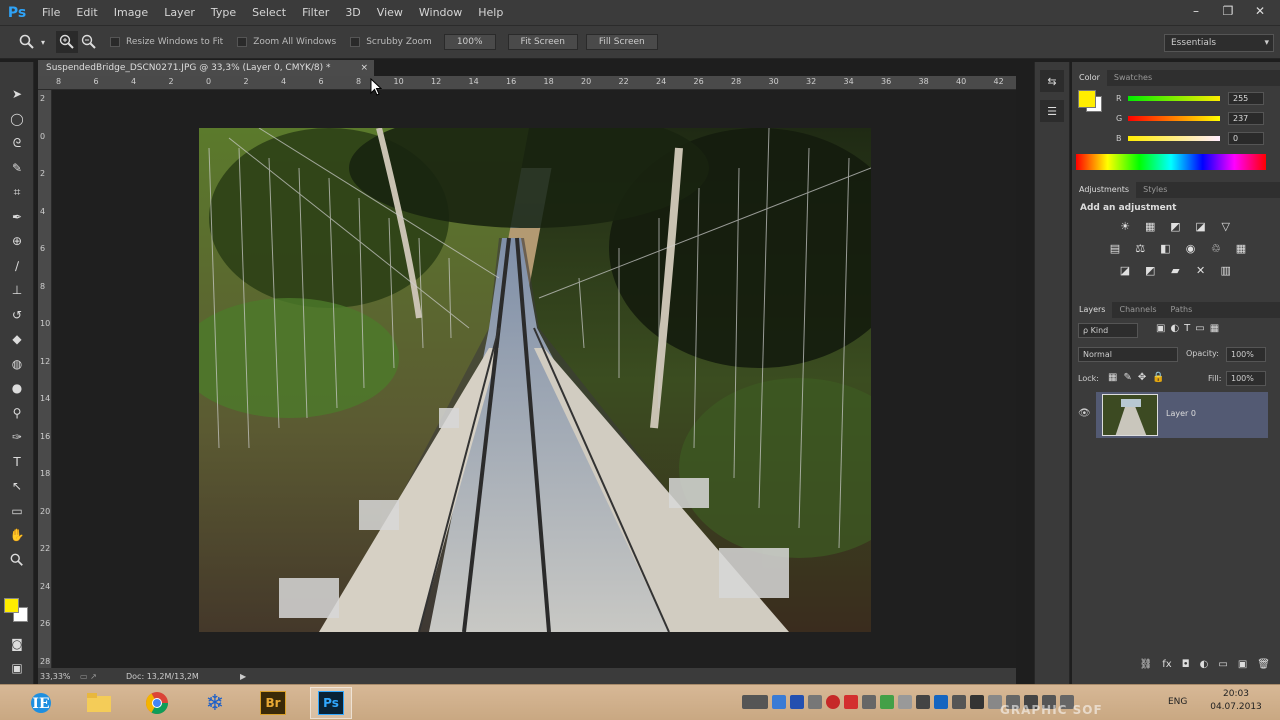  I want to click on eye-icon: 👁, so click(1084, 413).